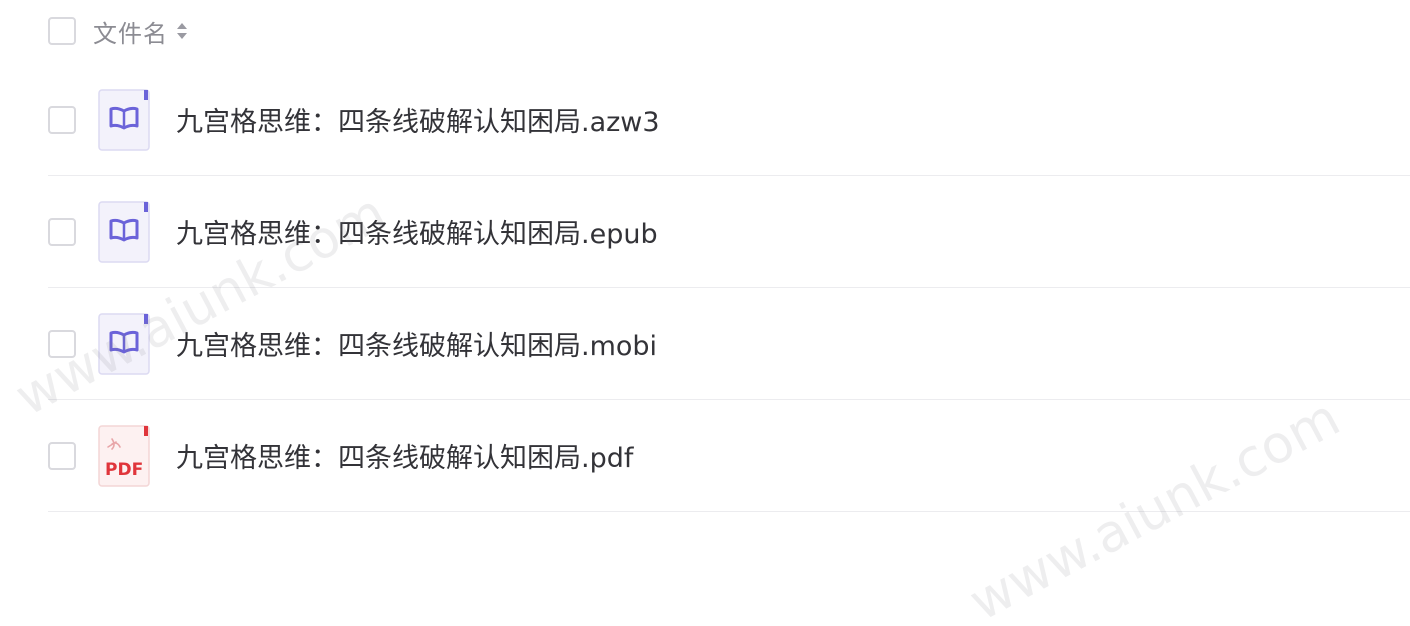  I want to click on filename-column-header: 文件名, so click(130, 31).